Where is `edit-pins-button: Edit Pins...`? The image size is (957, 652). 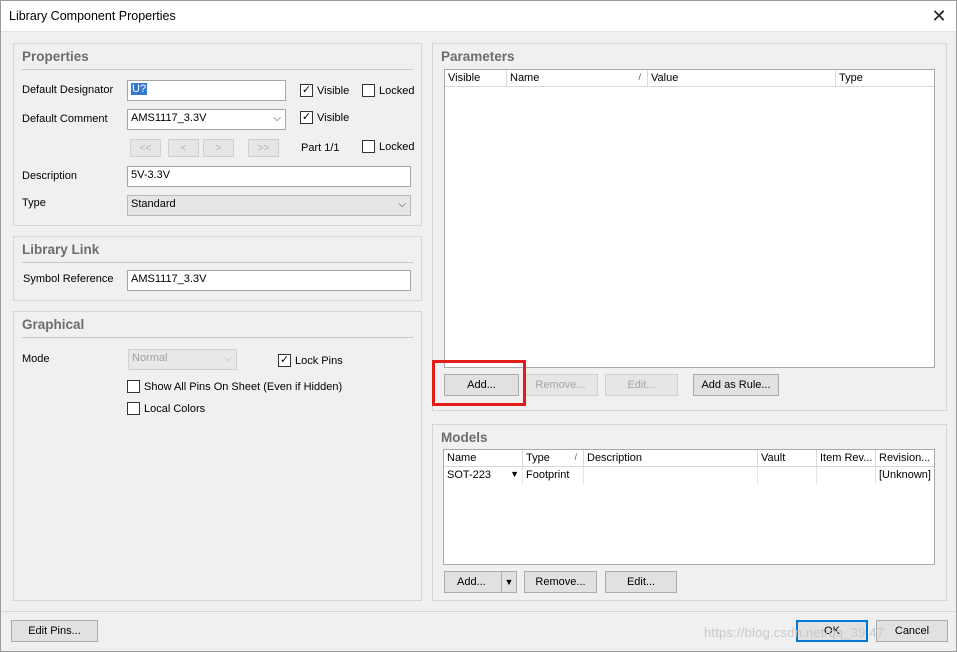 edit-pins-button: Edit Pins... is located at coordinates (54, 631).